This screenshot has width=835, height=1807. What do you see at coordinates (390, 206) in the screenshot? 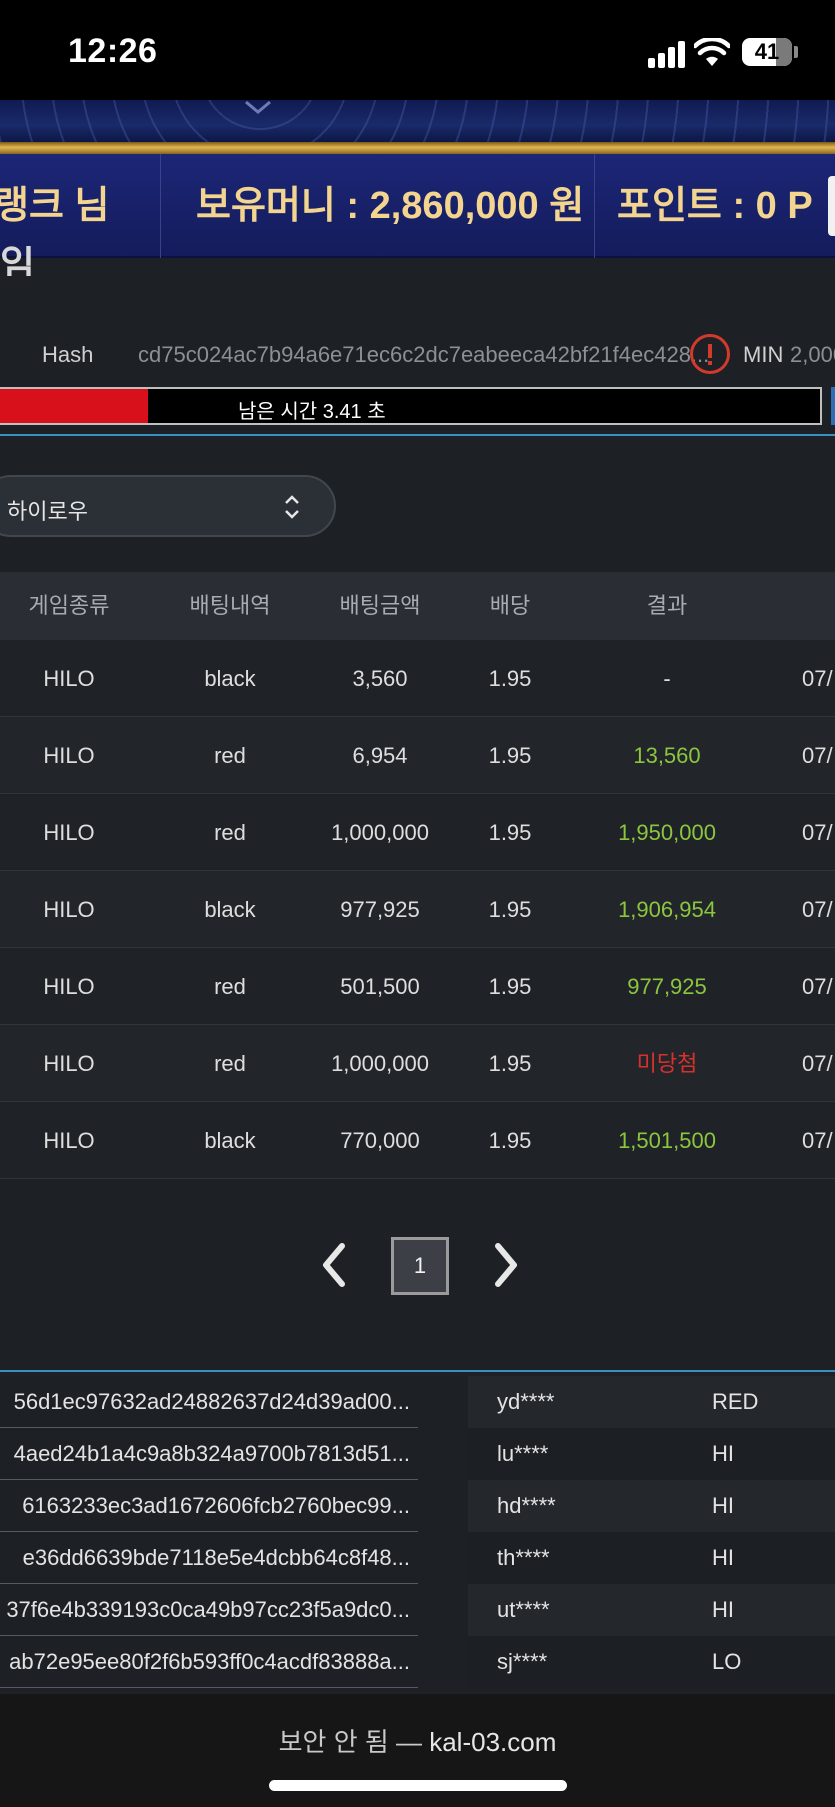
I see `user-money: 보유머니 : 2,860,000 원` at bounding box center [390, 206].